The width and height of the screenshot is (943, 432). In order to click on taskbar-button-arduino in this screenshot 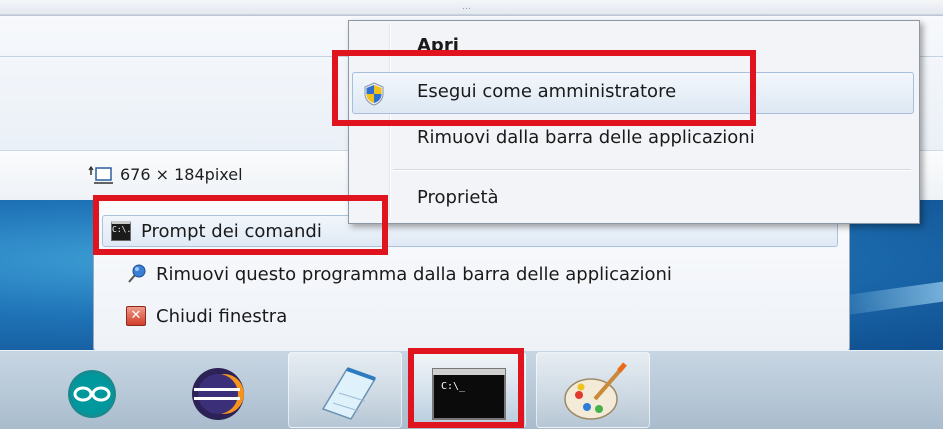, I will do `click(97, 390)`.